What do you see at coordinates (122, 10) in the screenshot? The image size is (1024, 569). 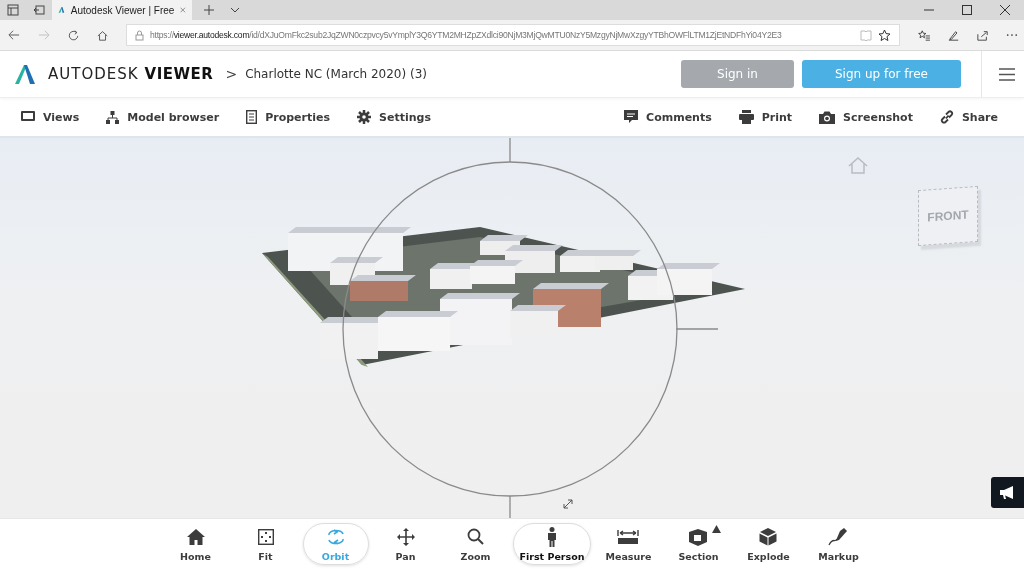 I see `browser-tab: Autodesk Viewer | Free` at bounding box center [122, 10].